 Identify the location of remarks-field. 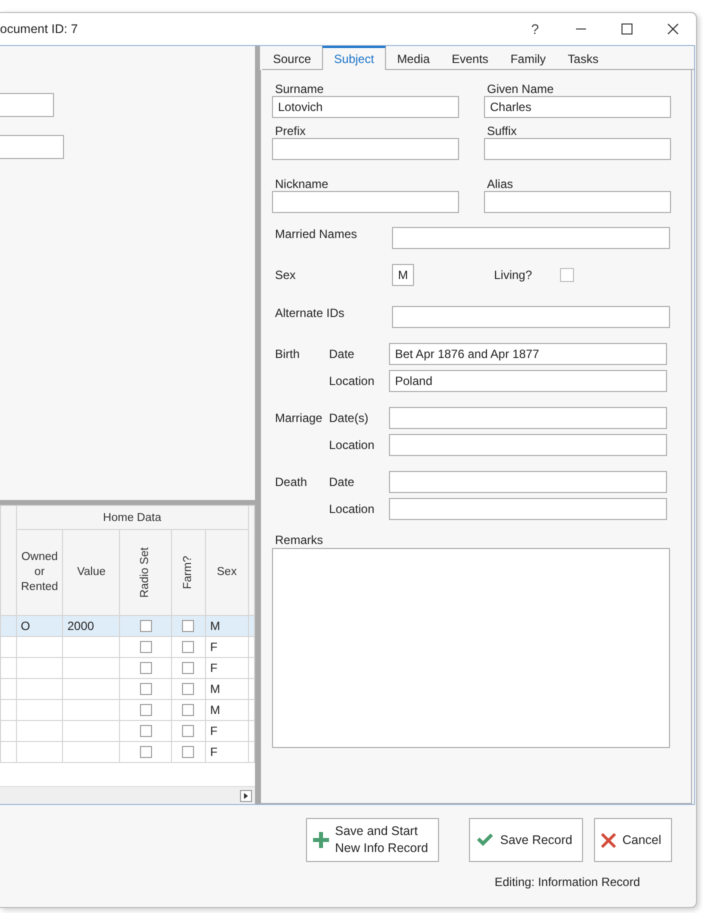
(471, 648).